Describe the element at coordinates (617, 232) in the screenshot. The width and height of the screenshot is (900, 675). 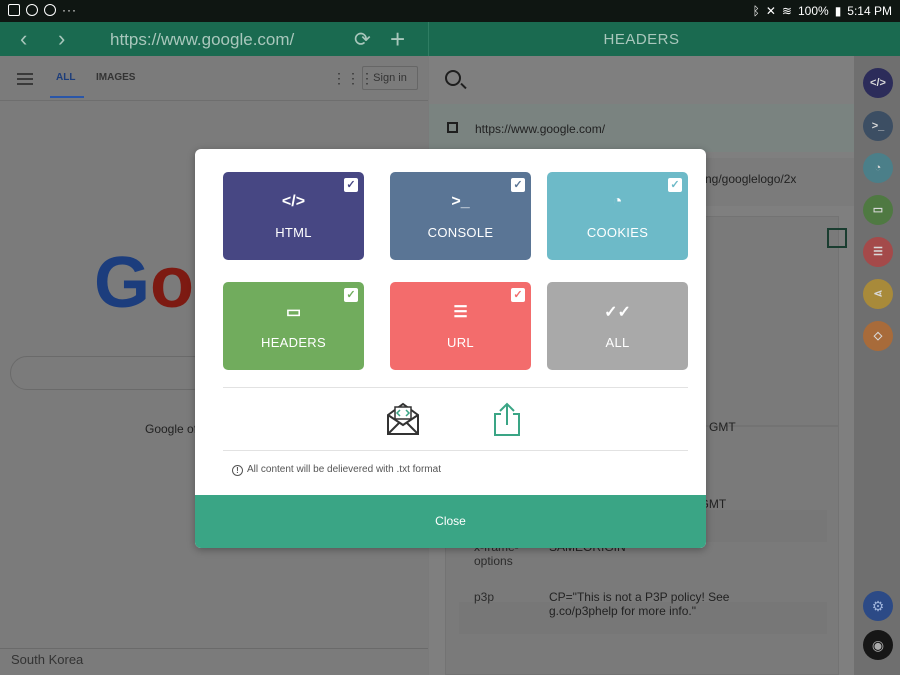
I see `tile-label: COOKIES` at that location.